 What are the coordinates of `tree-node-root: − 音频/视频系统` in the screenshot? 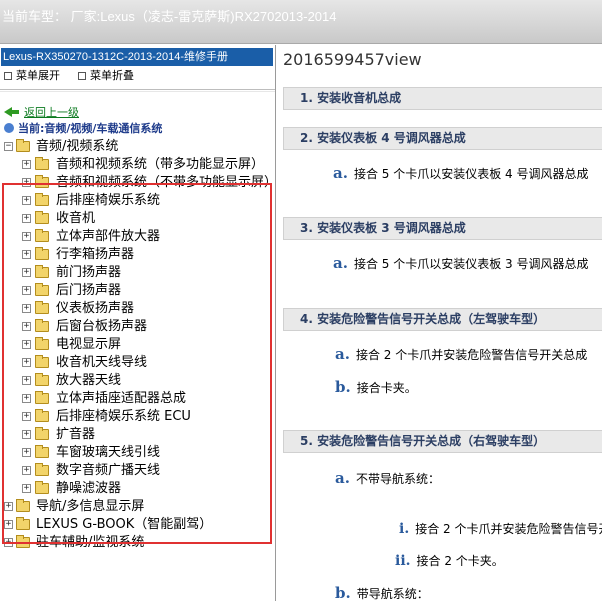 It's located at (138, 147).